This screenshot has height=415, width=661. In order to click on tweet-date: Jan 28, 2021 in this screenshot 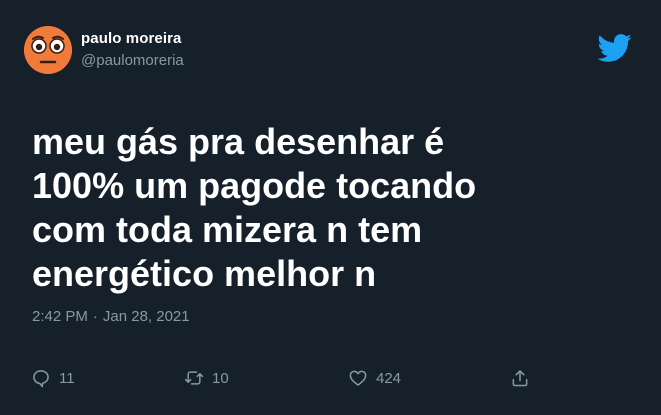, I will do `click(146, 316)`.